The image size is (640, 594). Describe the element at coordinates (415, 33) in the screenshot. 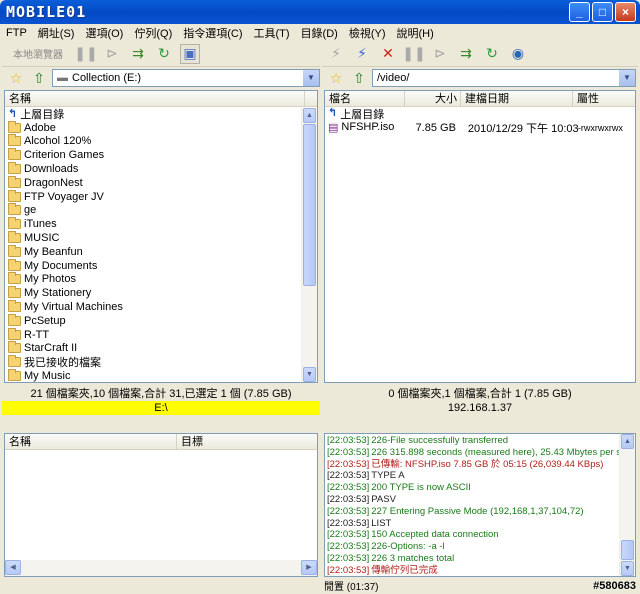

I see `menu-item: 說明(H)` at that location.